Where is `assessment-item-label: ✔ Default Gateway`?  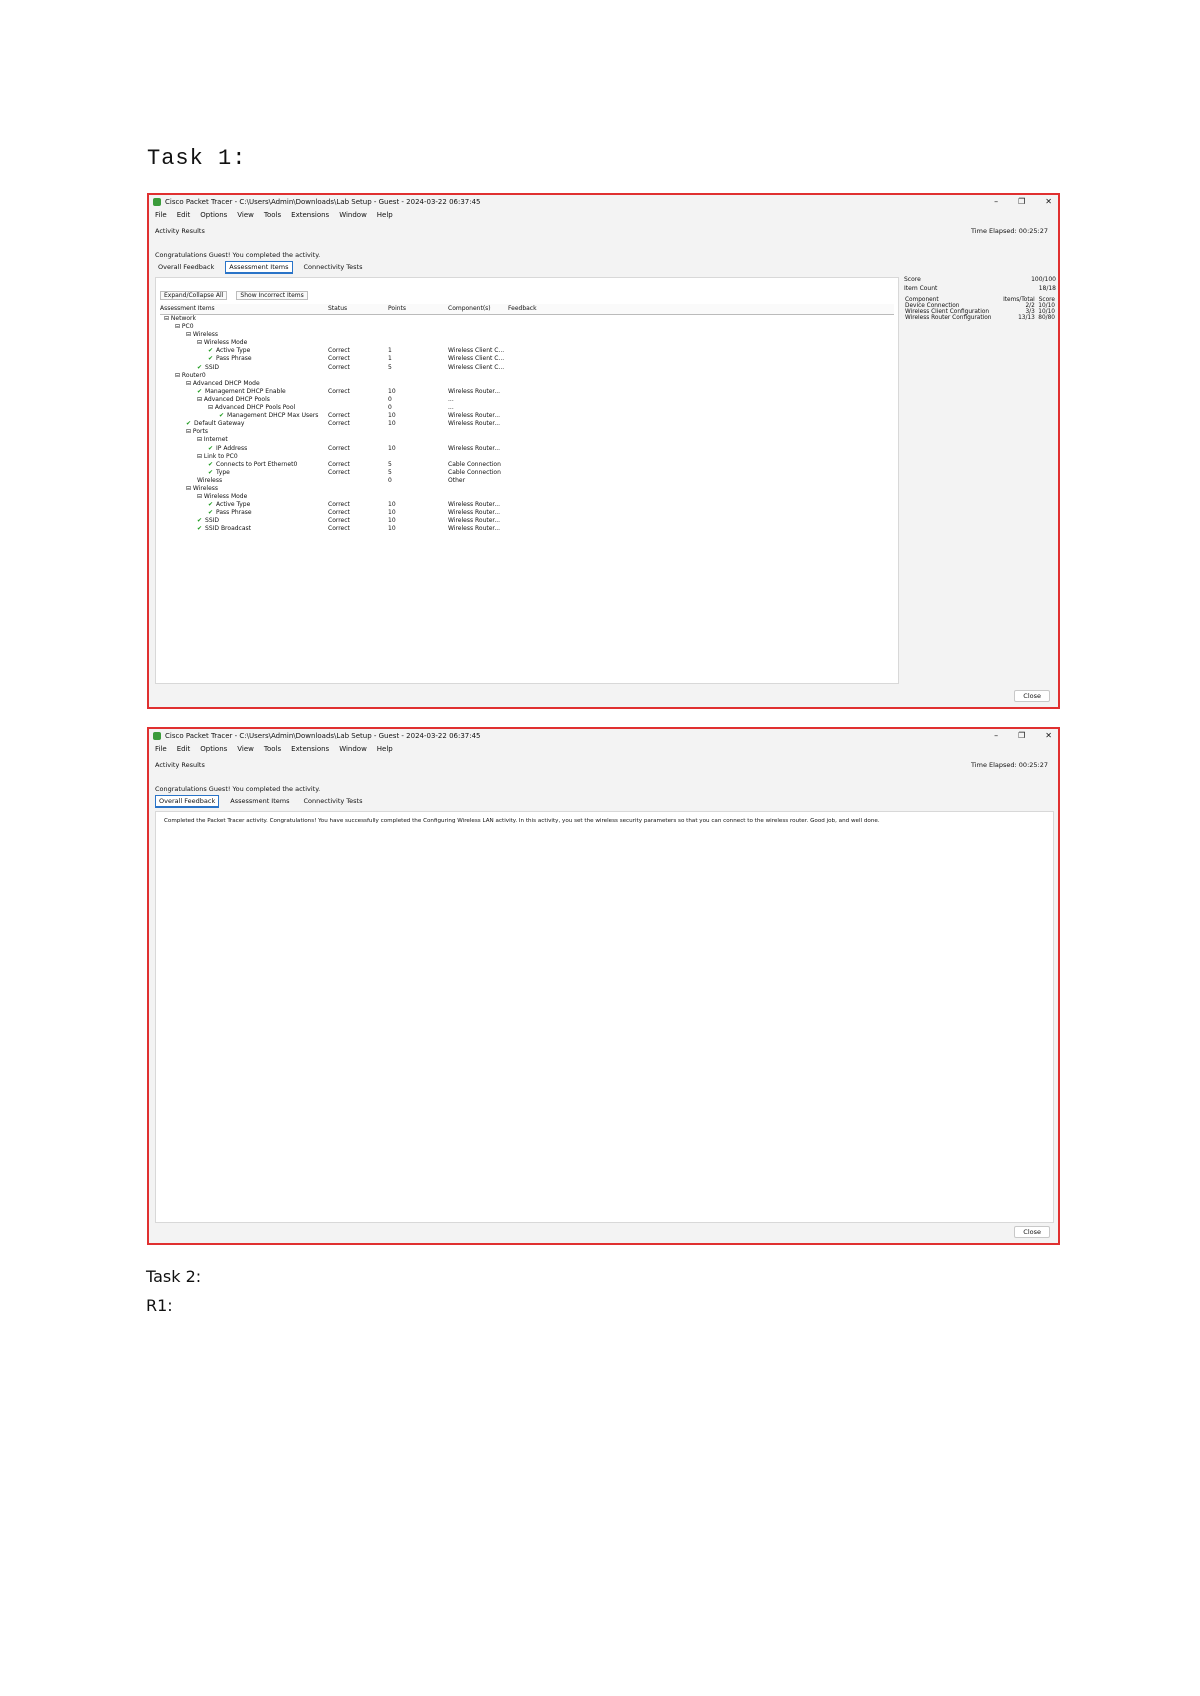
assessment-item-label: ✔ Default Gateway is located at coordinates (244, 424).